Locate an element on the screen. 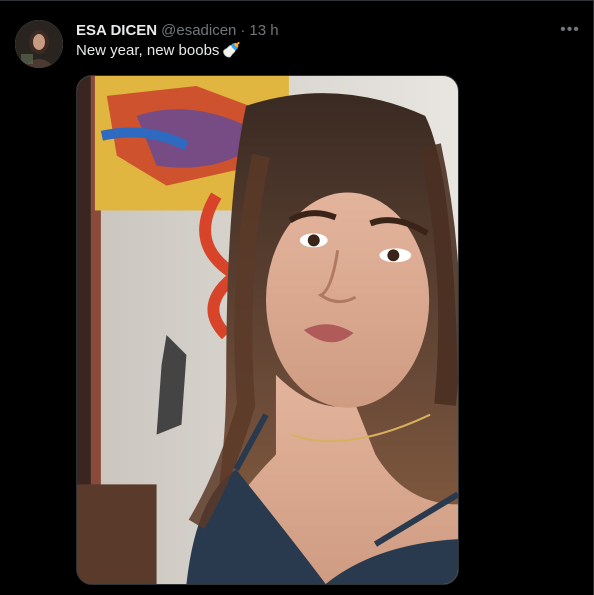 The width and height of the screenshot is (594, 595). avatar is located at coordinates (39, 44).